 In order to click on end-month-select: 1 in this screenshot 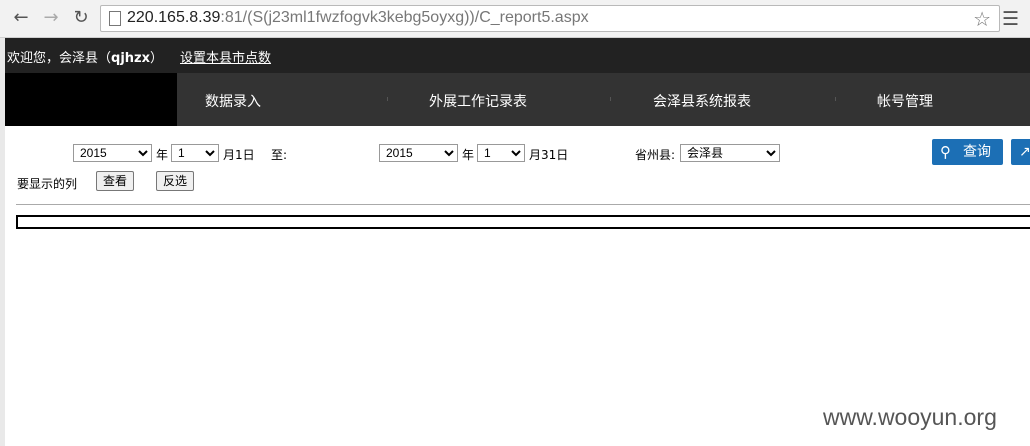, I will do `click(501, 153)`.